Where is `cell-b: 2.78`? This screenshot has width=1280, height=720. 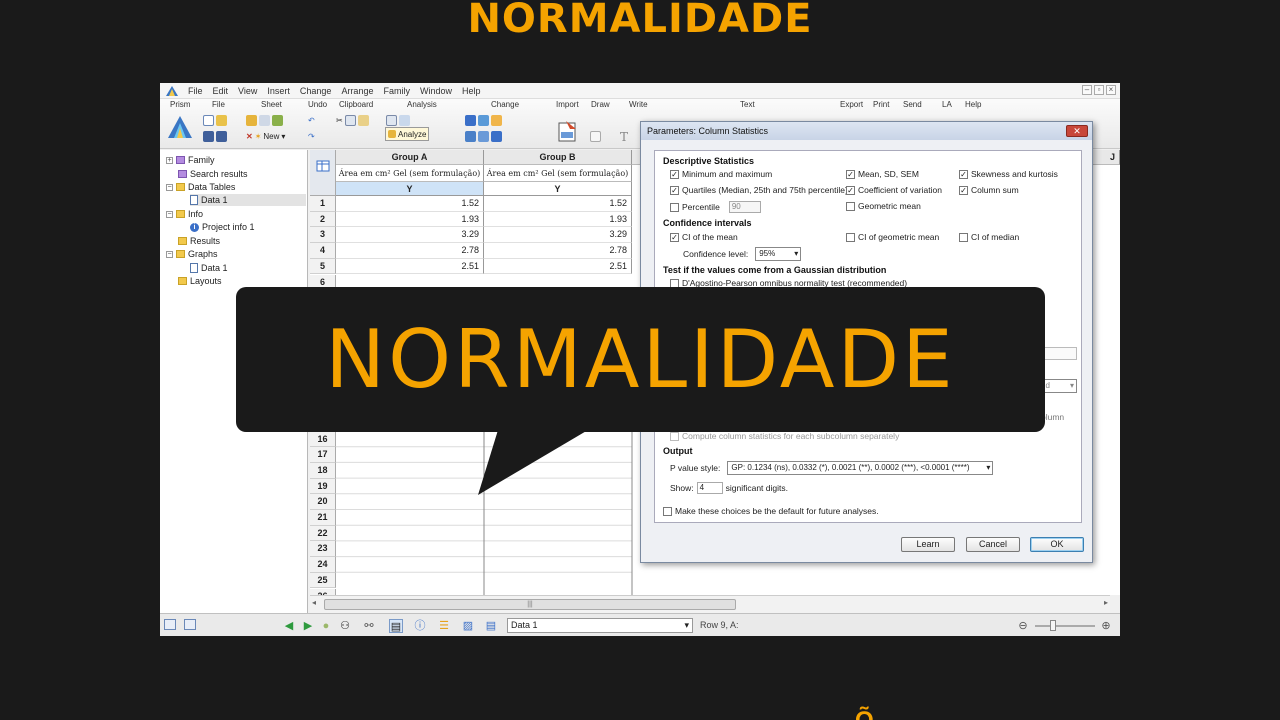 cell-b: 2.78 is located at coordinates (558, 251).